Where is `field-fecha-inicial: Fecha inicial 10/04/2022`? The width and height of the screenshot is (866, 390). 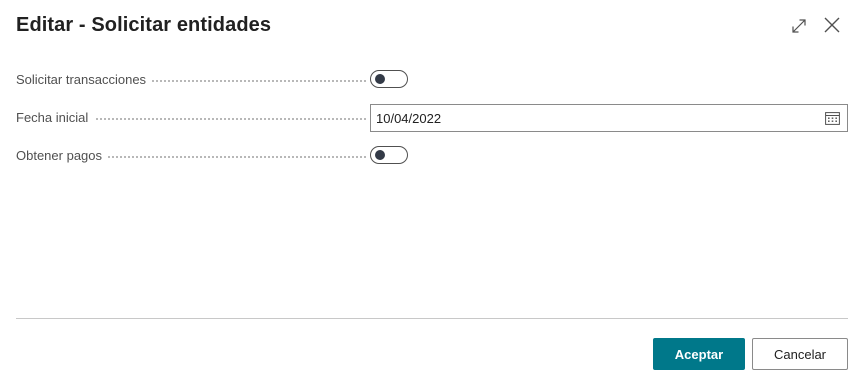 field-fecha-inicial: Fecha inicial 10/04/2022 is located at coordinates (432, 118).